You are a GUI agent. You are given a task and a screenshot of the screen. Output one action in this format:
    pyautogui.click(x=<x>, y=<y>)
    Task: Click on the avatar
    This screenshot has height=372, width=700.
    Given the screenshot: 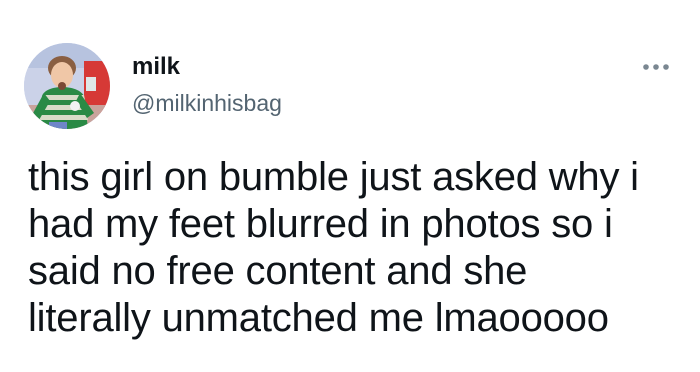 What is the action you would take?
    pyautogui.click(x=67, y=86)
    